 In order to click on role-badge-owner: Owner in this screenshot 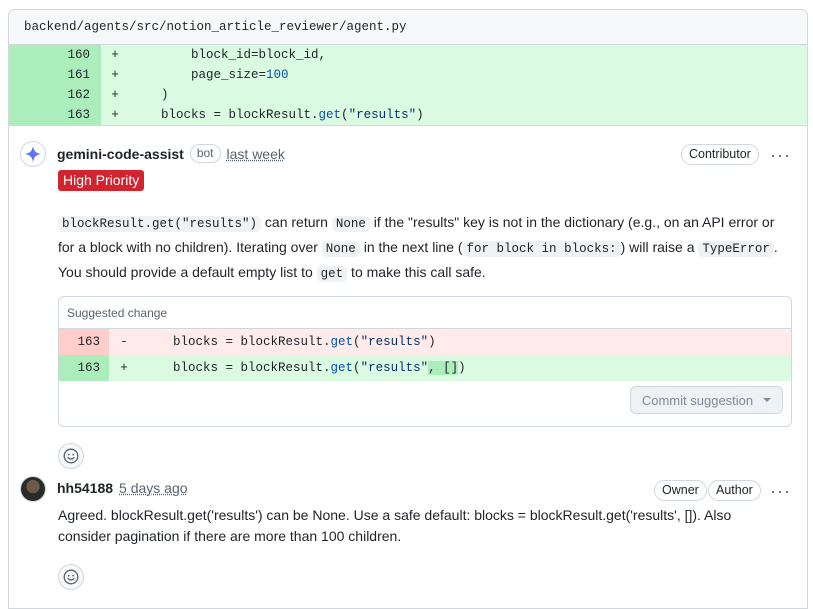, I will do `click(680, 490)`.